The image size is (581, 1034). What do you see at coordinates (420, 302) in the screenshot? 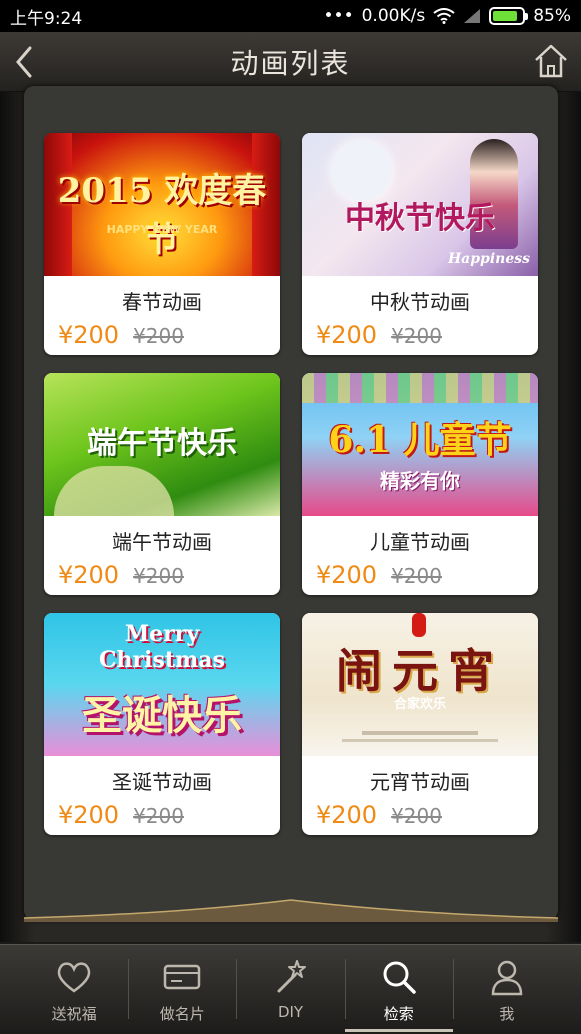
I see `card-title: 中秋节动画` at bounding box center [420, 302].